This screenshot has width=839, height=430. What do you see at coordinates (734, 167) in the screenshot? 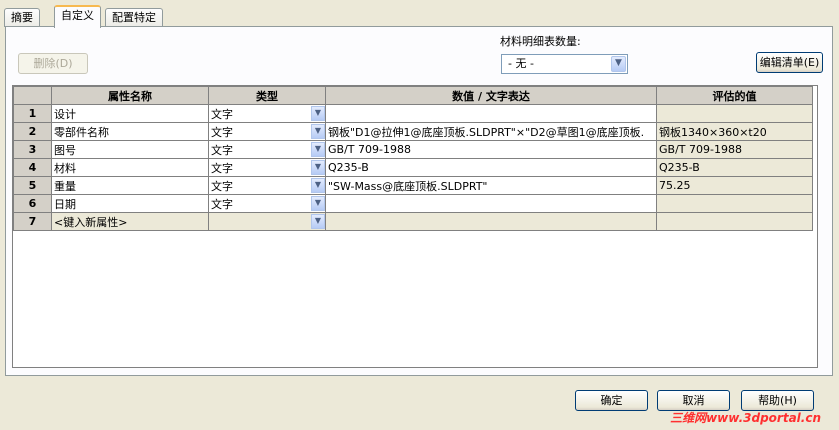
I see `evaluated-cell: Q235-B` at bounding box center [734, 167].